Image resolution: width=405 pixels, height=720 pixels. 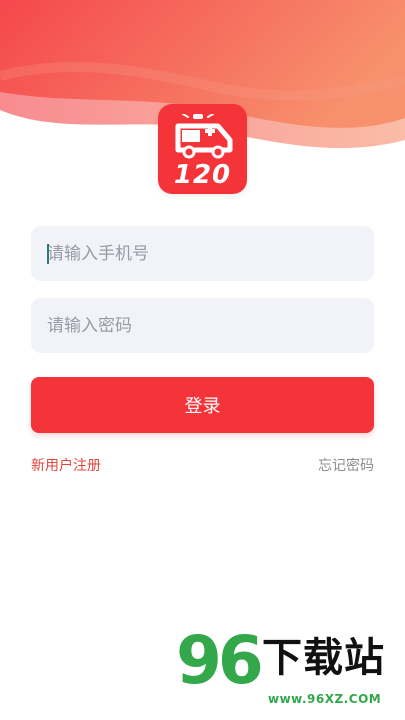 What do you see at coordinates (48, 254) in the screenshot?
I see `text-caret` at bounding box center [48, 254].